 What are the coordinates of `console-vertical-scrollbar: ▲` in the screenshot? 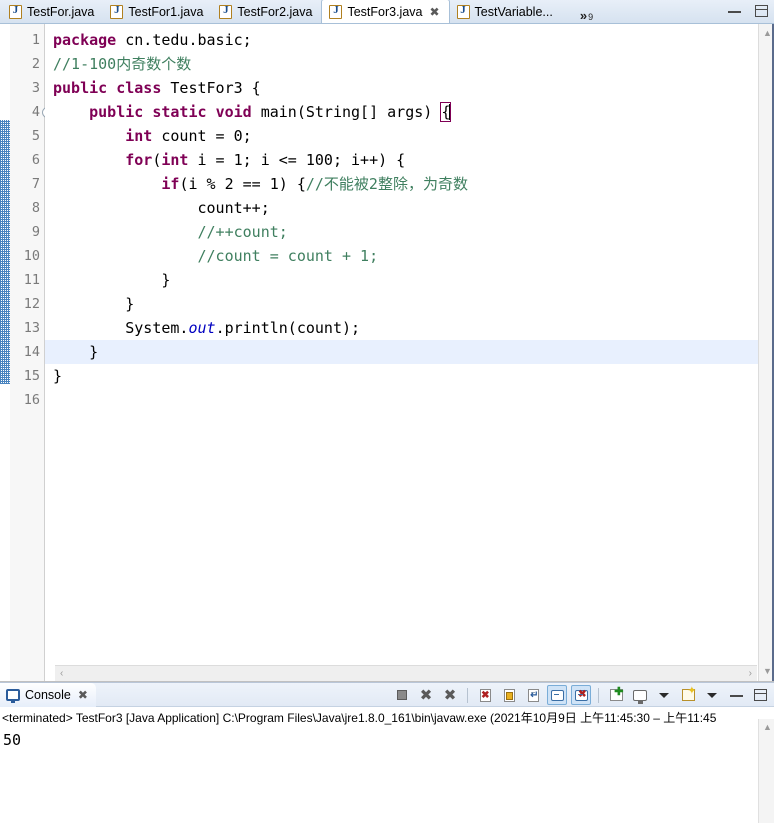 It's located at (766, 771).